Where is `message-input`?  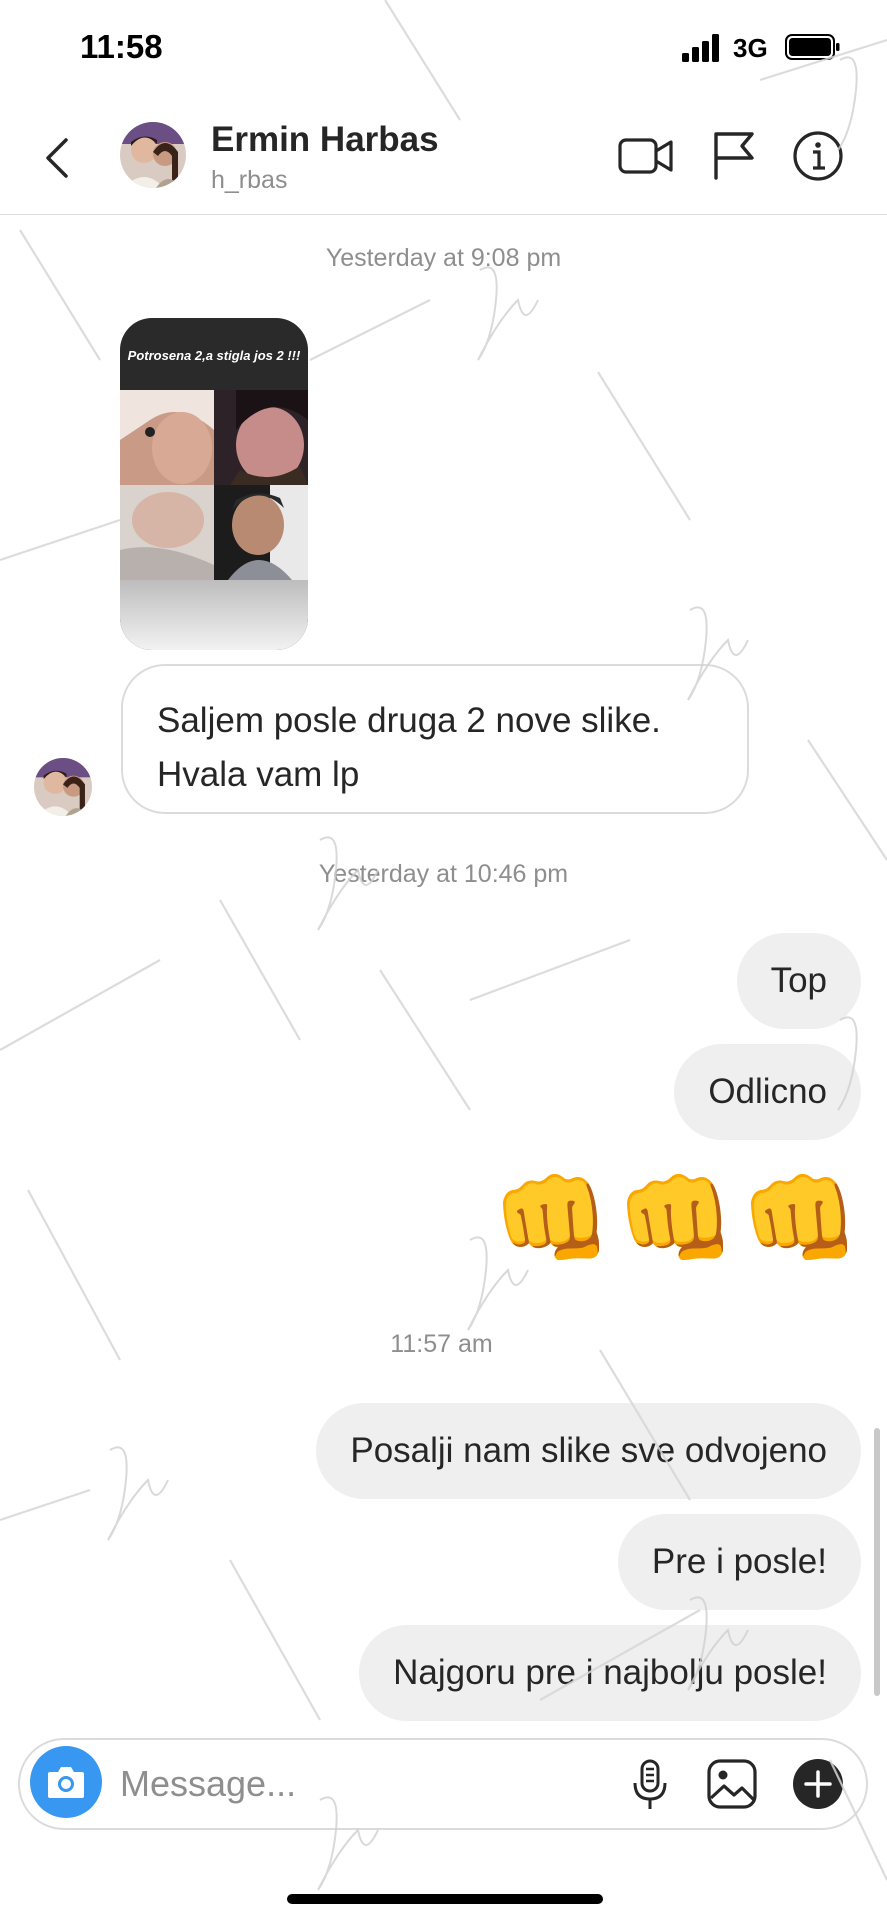 message-input is located at coordinates (360, 1784).